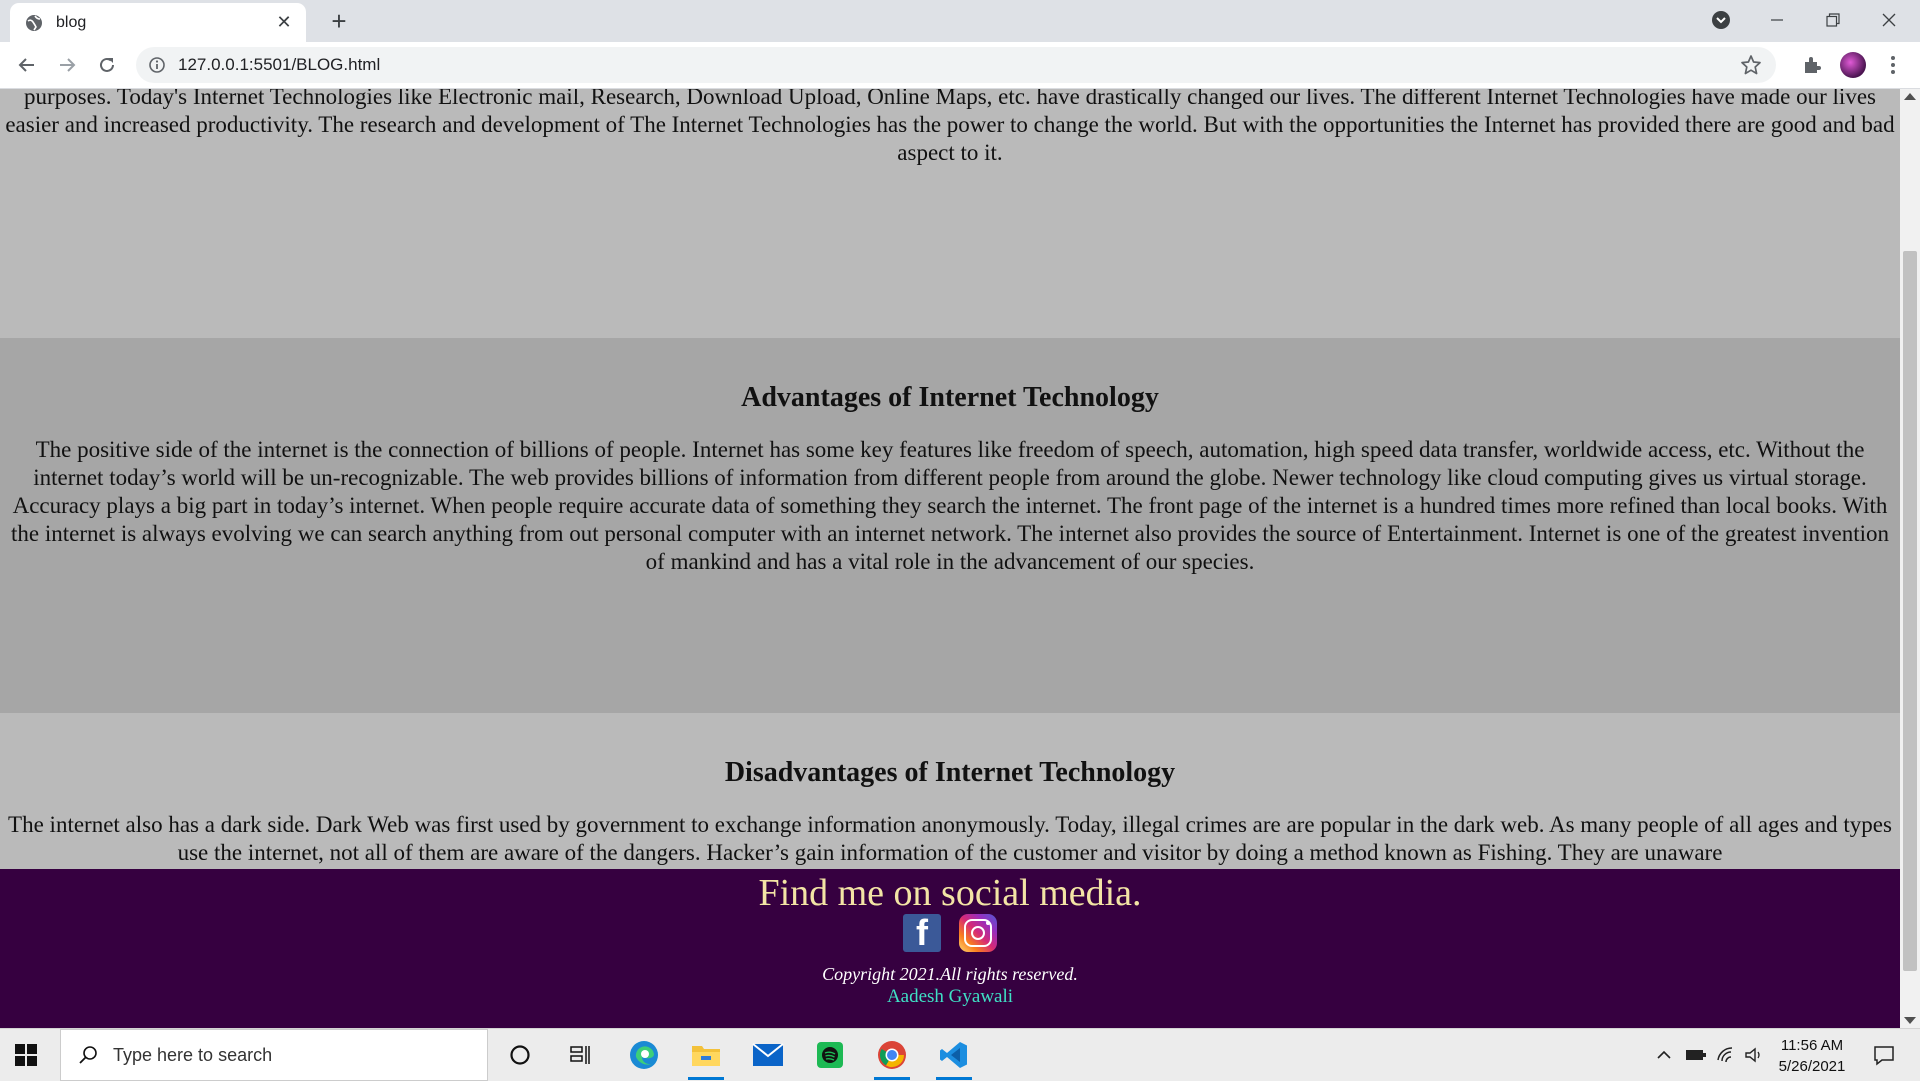 The image size is (1920, 1081). Describe the element at coordinates (1812, 1056) in the screenshot. I see `system-clock: 11:56 AM 5/26/2021` at that location.